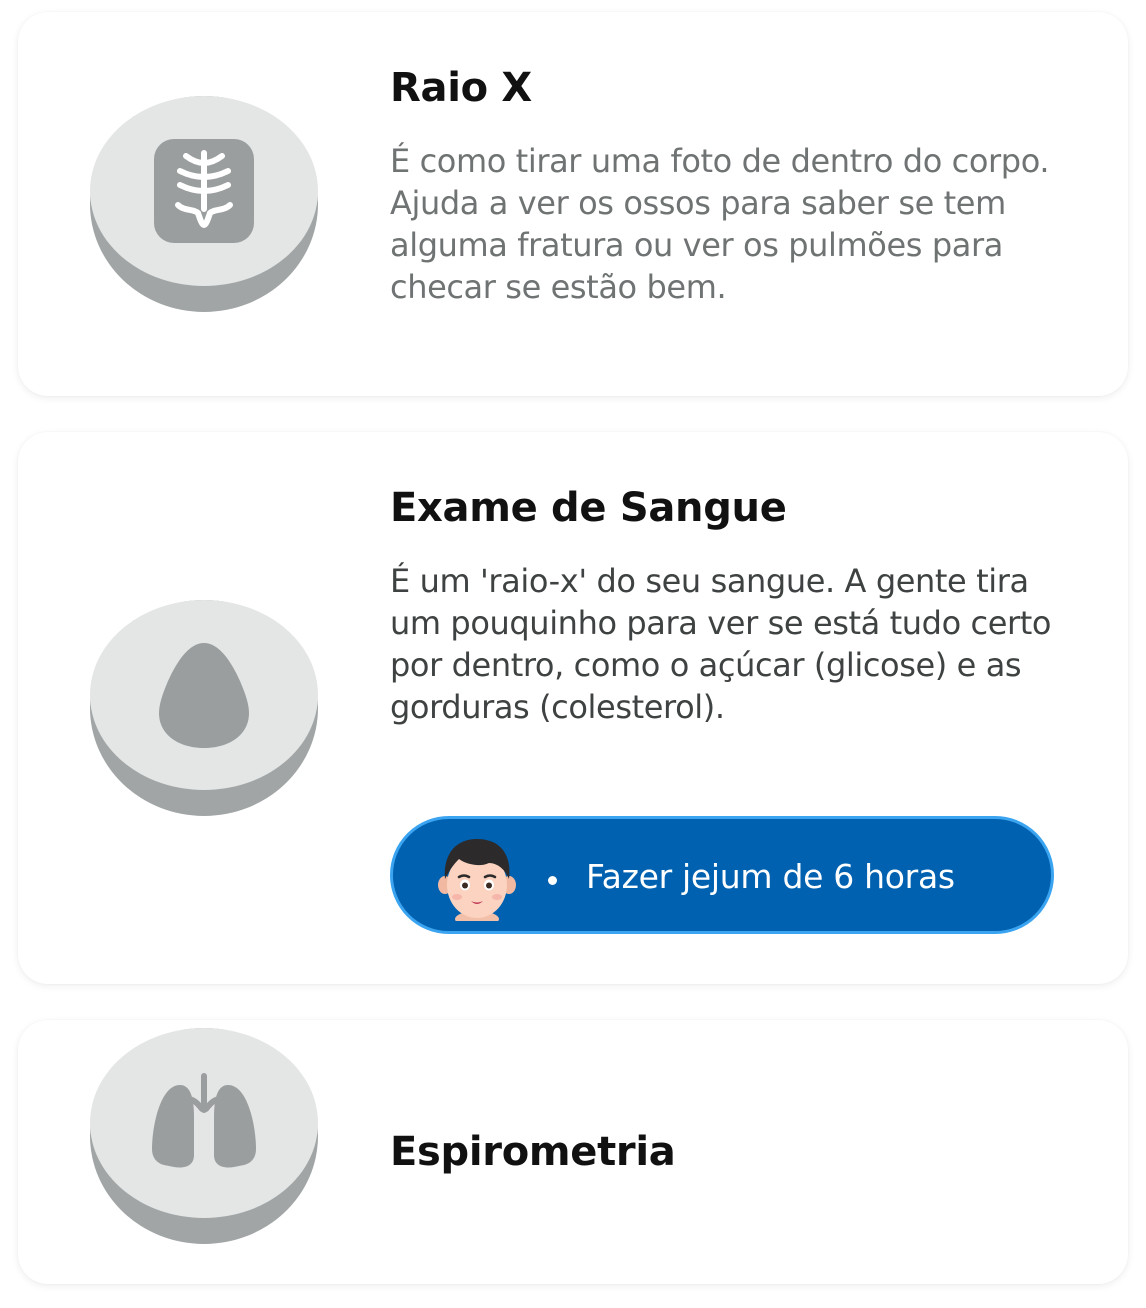 The height and width of the screenshot is (1308, 1146). Describe the element at coordinates (204, 695) in the screenshot. I see `blood-drop-icon` at that location.